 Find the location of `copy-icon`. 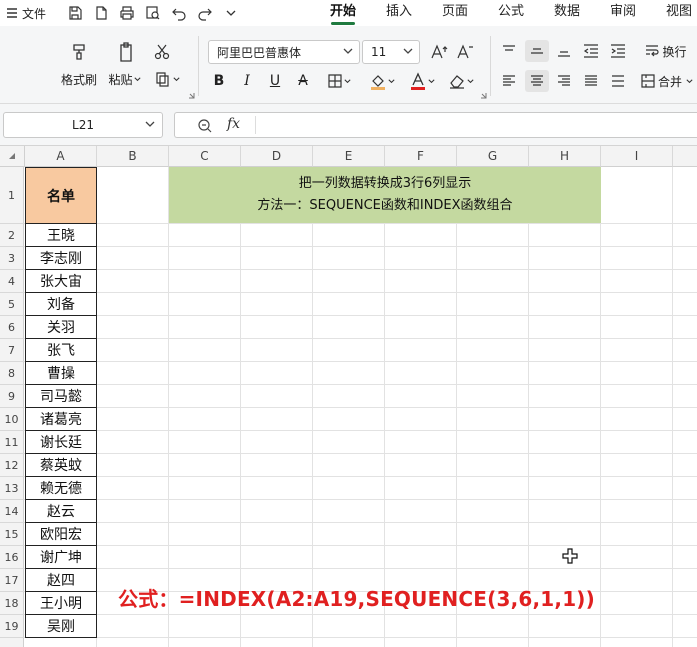

copy-icon is located at coordinates (167, 79).